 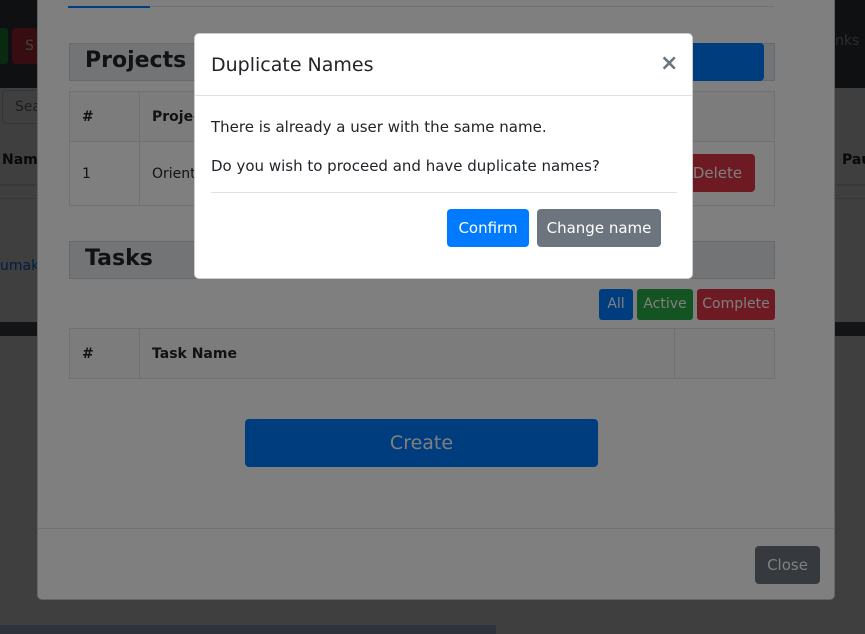 What do you see at coordinates (444, 192) in the screenshot?
I see `dialog-divider` at bounding box center [444, 192].